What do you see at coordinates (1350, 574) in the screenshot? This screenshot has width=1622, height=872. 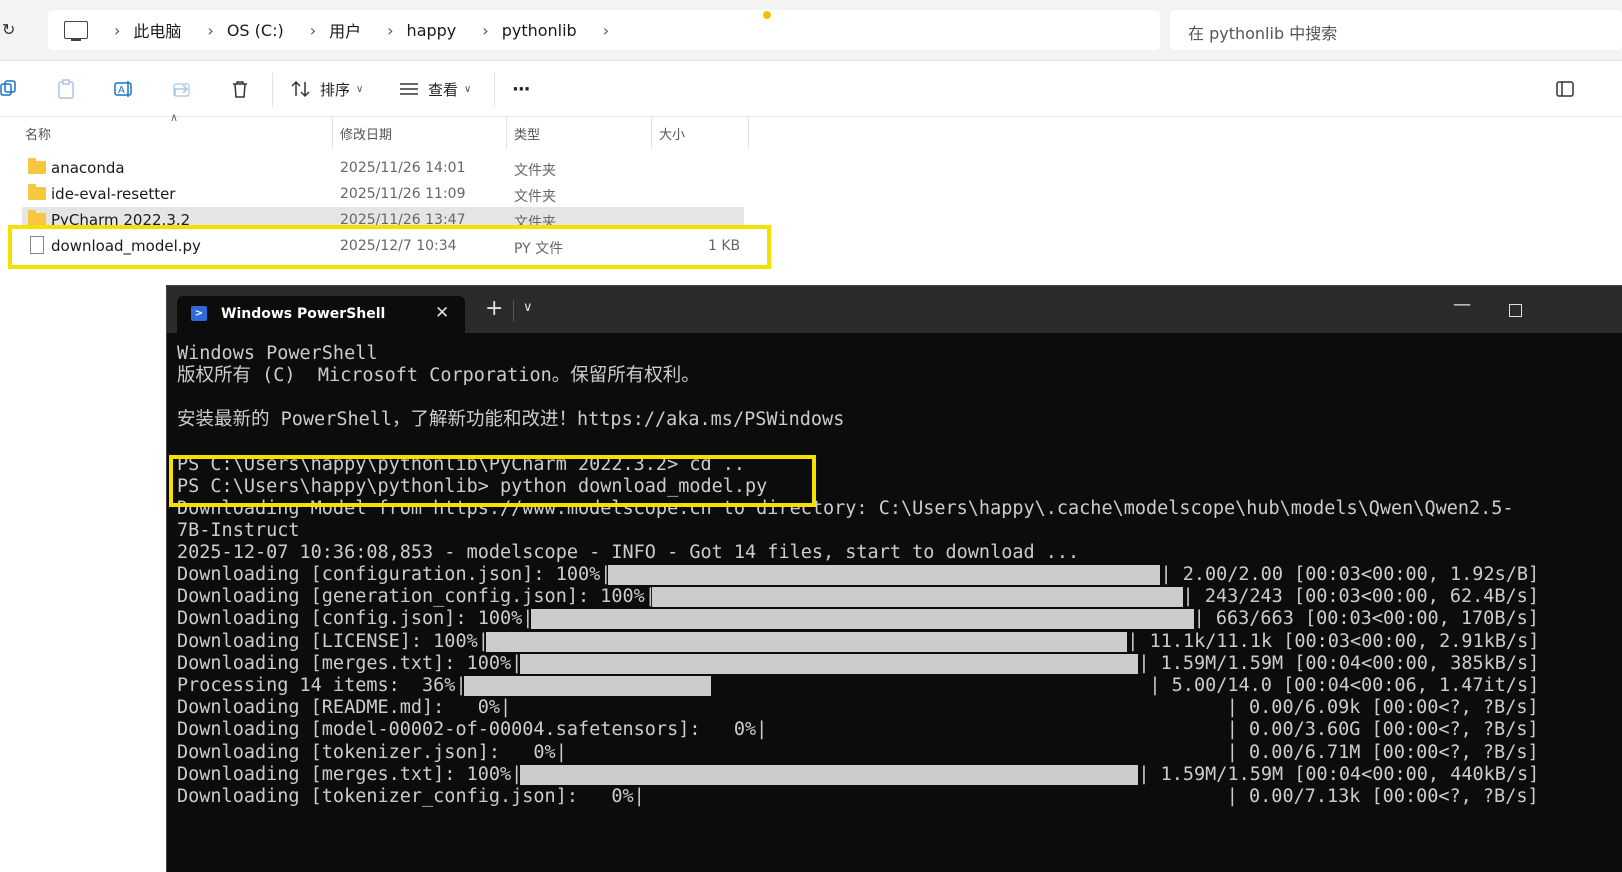 I see `progress-suffix: | 2.00/2.00 [00:03<00:00, 1.92s/B]` at bounding box center [1350, 574].